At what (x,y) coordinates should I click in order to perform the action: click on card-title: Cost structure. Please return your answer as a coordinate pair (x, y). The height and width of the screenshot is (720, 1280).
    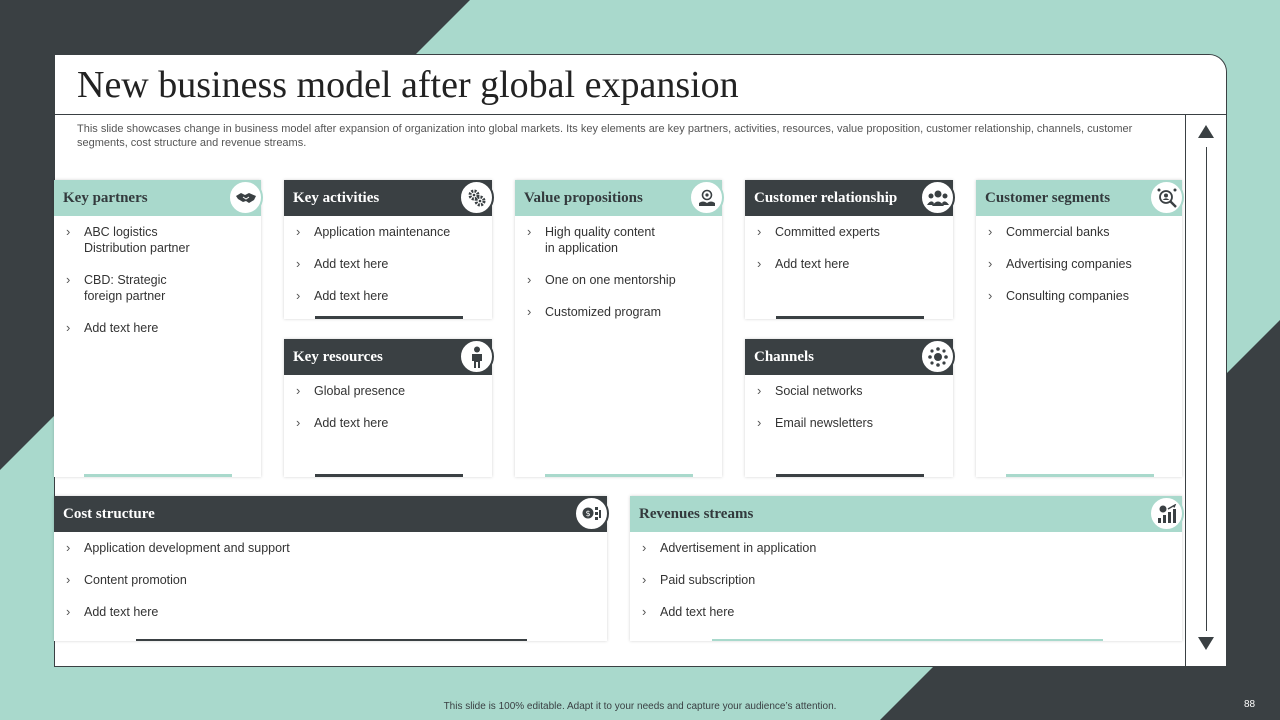
    Looking at the image, I should click on (109, 513).